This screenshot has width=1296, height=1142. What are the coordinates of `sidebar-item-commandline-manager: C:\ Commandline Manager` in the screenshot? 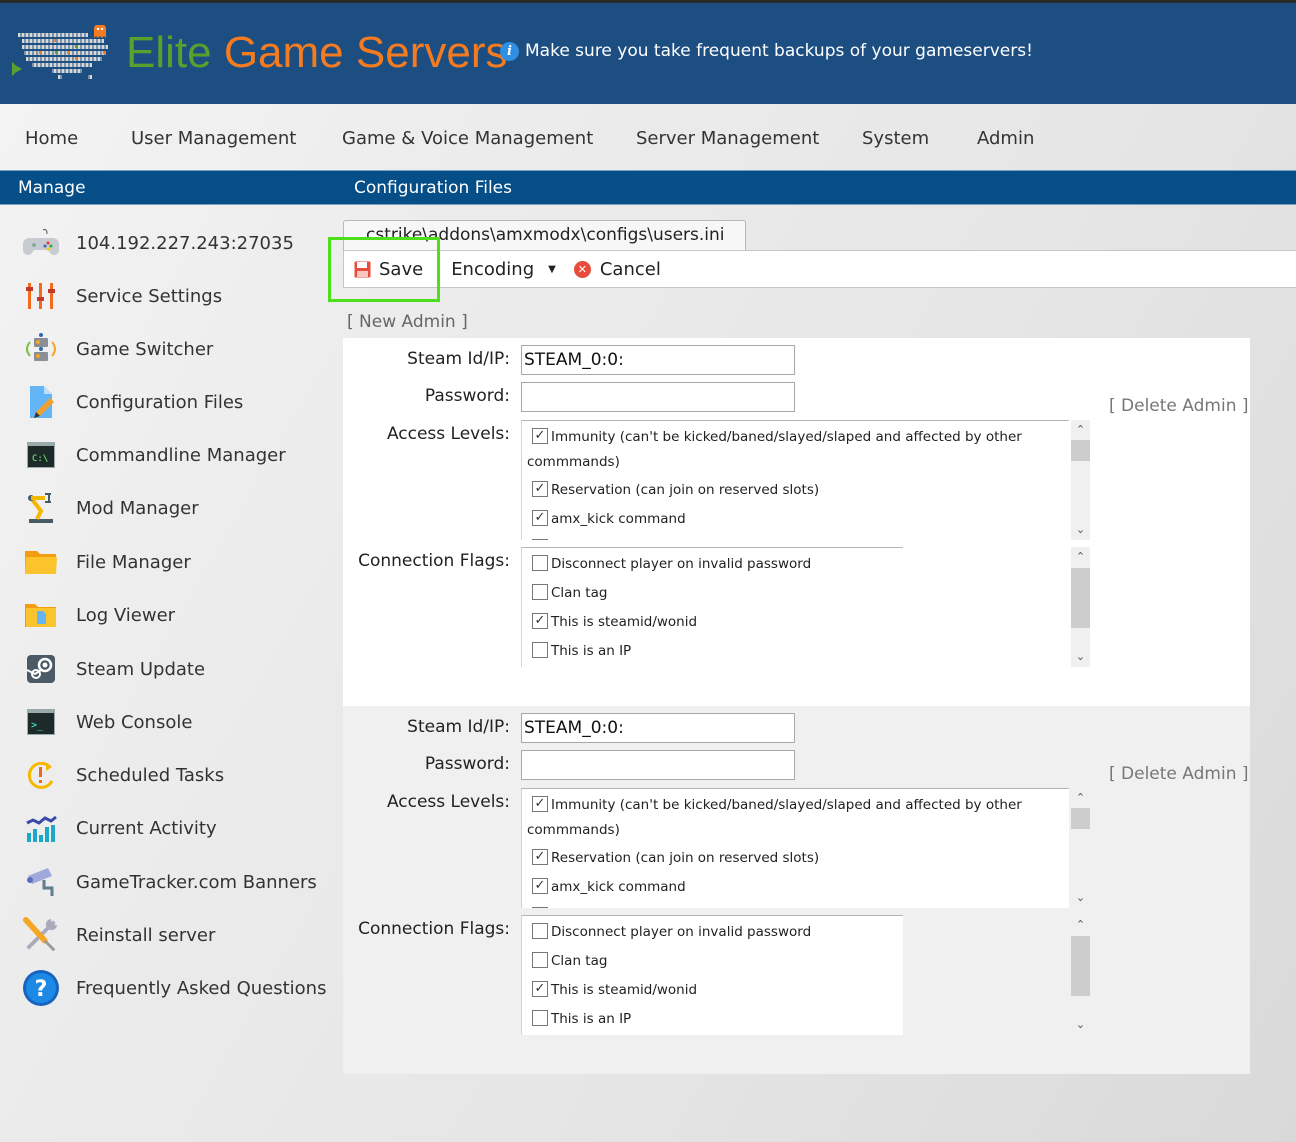 It's located at (174, 455).